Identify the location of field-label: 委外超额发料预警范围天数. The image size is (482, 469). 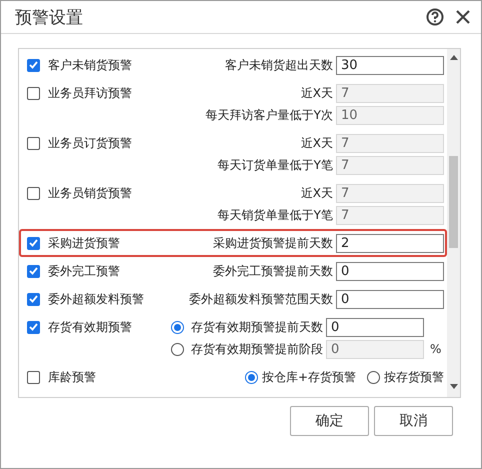
(261, 299).